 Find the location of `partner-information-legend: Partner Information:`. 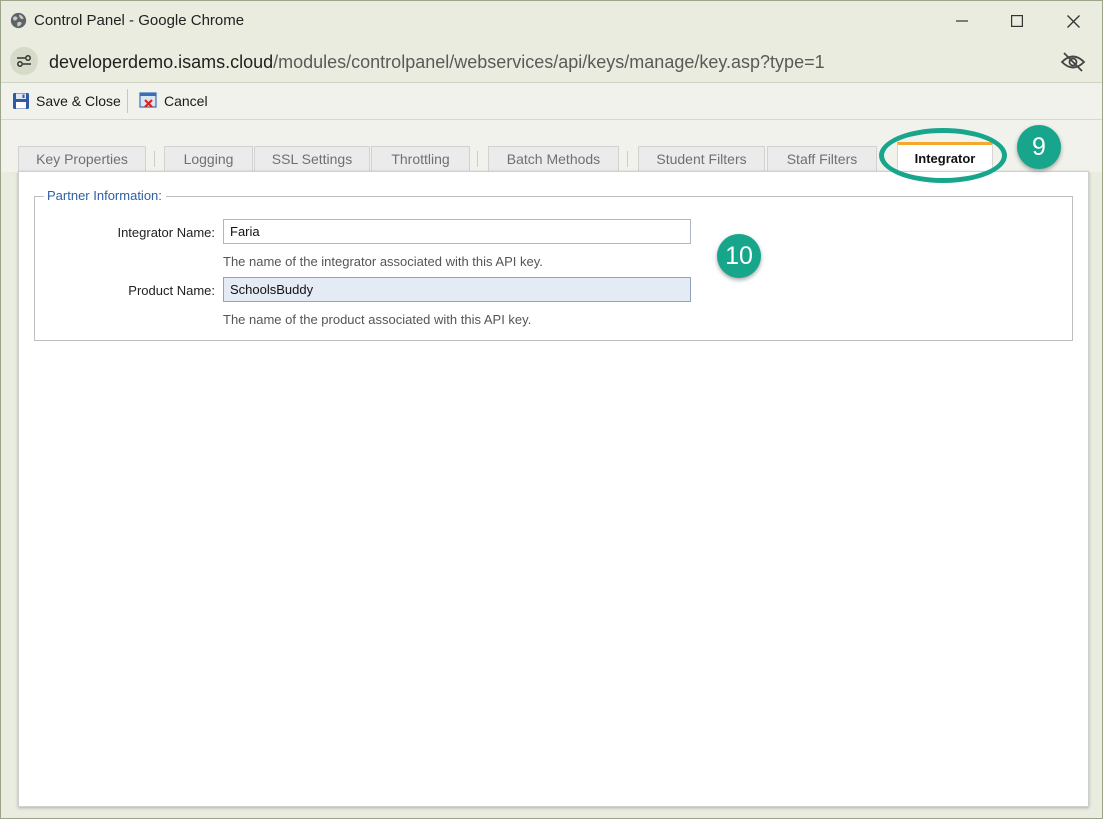

partner-information-legend: Partner Information: is located at coordinates (105, 195).